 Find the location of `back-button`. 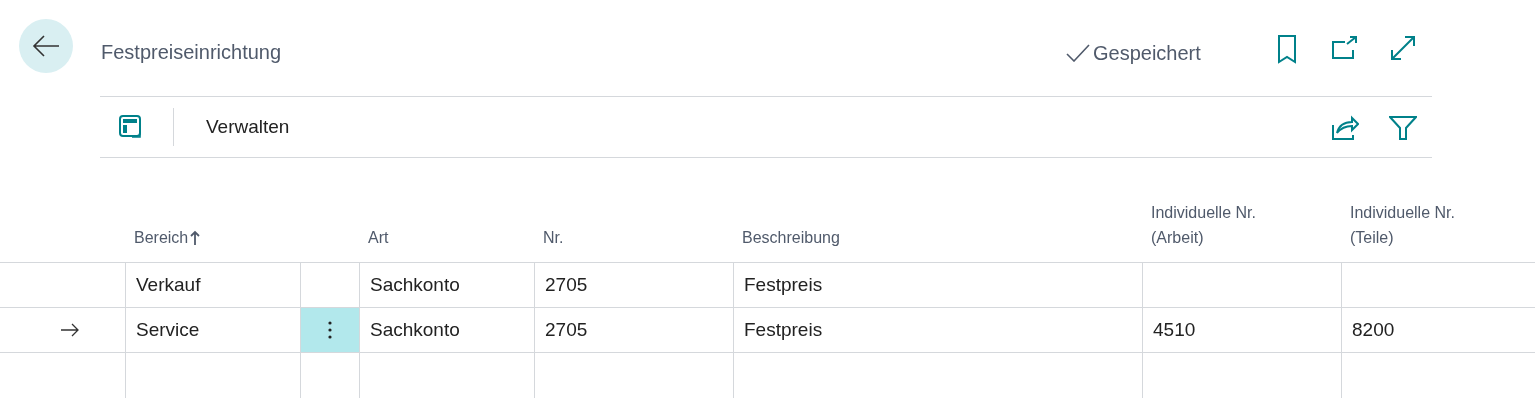

back-button is located at coordinates (46, 46).